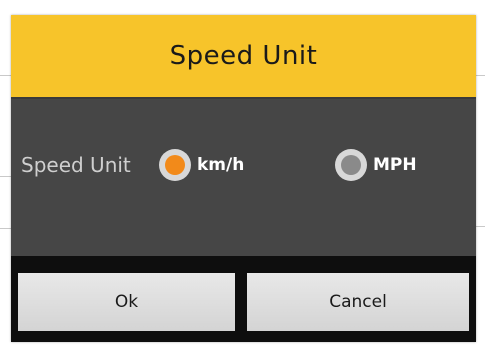 The height and width of the screenshot is (345, 485). What do you see at coordinates (358, 302) in the screenshot?
I see `cancel-button: Cancel` at bounding box center [358, 302].